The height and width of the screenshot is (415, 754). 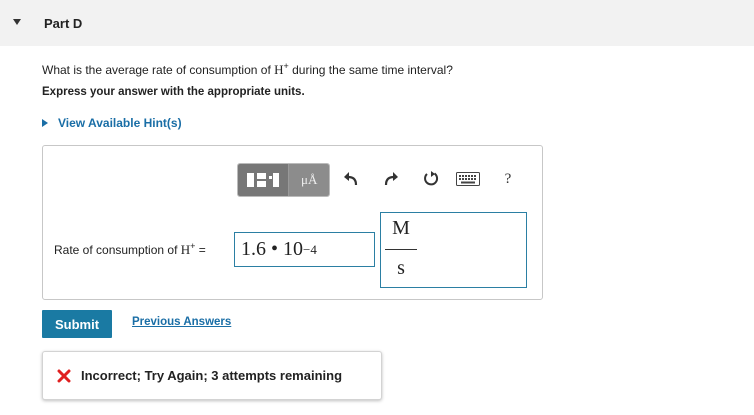 I want to click on keyboard-button, so click(x=468, y=179).